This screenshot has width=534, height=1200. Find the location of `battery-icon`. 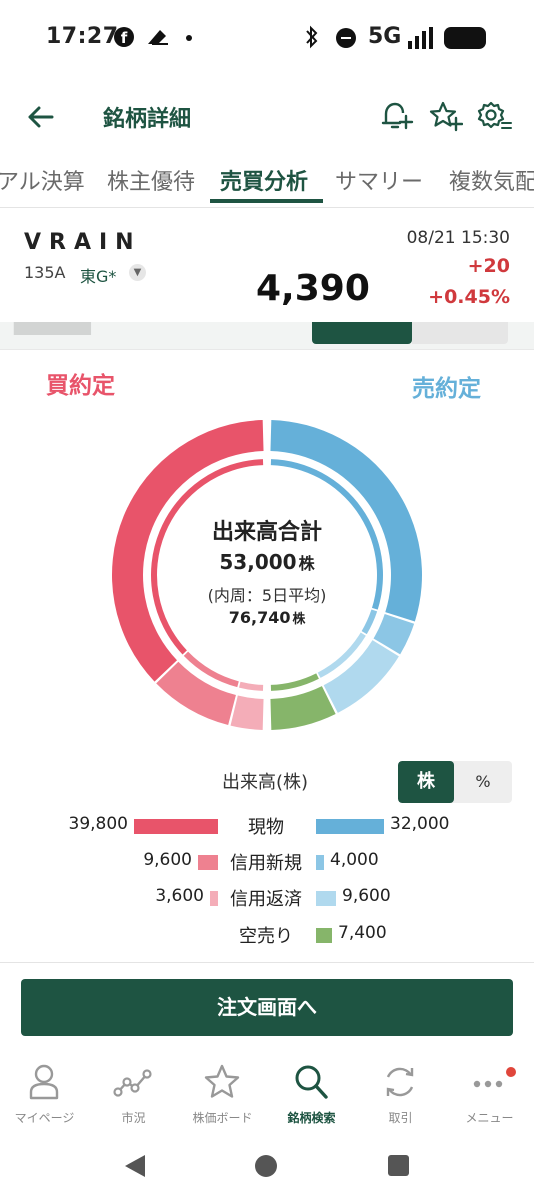

battery-icon is located at coordinates (465, 38).